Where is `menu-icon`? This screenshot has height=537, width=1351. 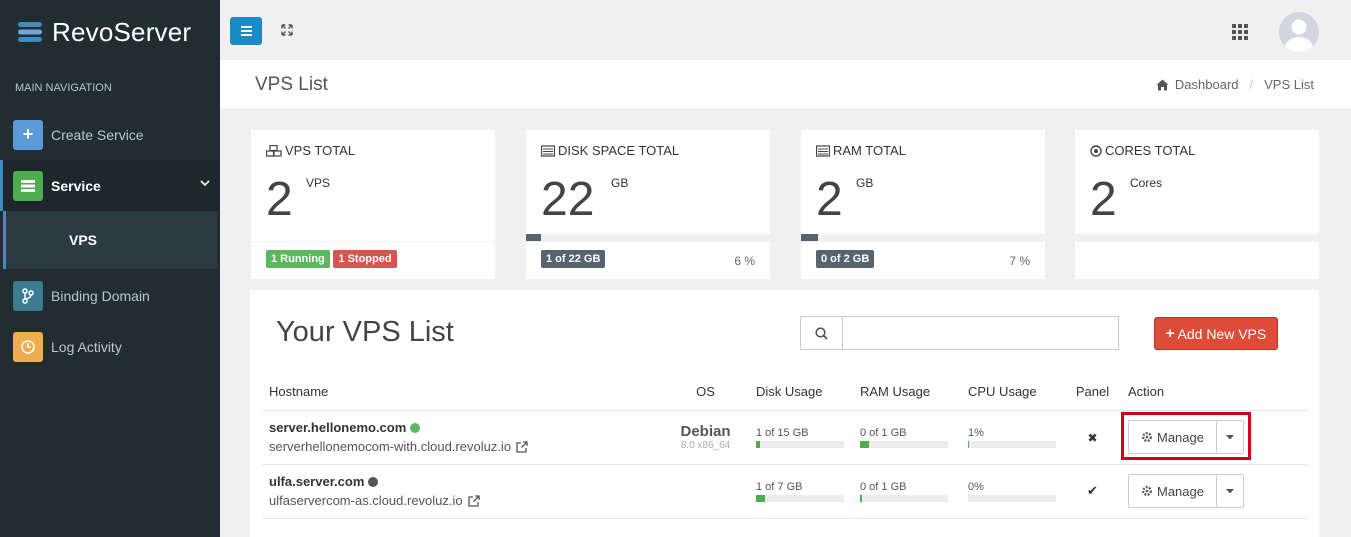 menu-icon is located at coordinates (246, 27).